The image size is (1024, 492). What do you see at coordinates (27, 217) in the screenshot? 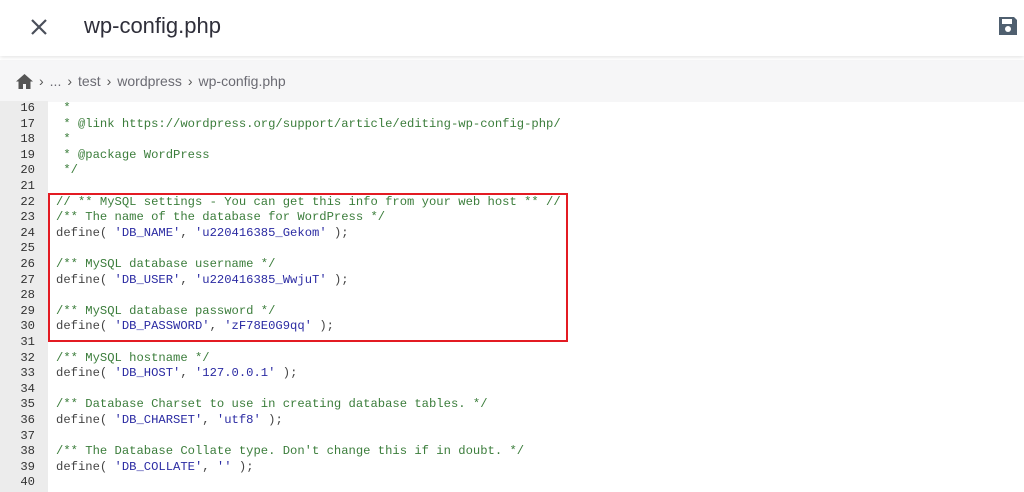
I see `line-number: 23` at bounding box center [27, 217].